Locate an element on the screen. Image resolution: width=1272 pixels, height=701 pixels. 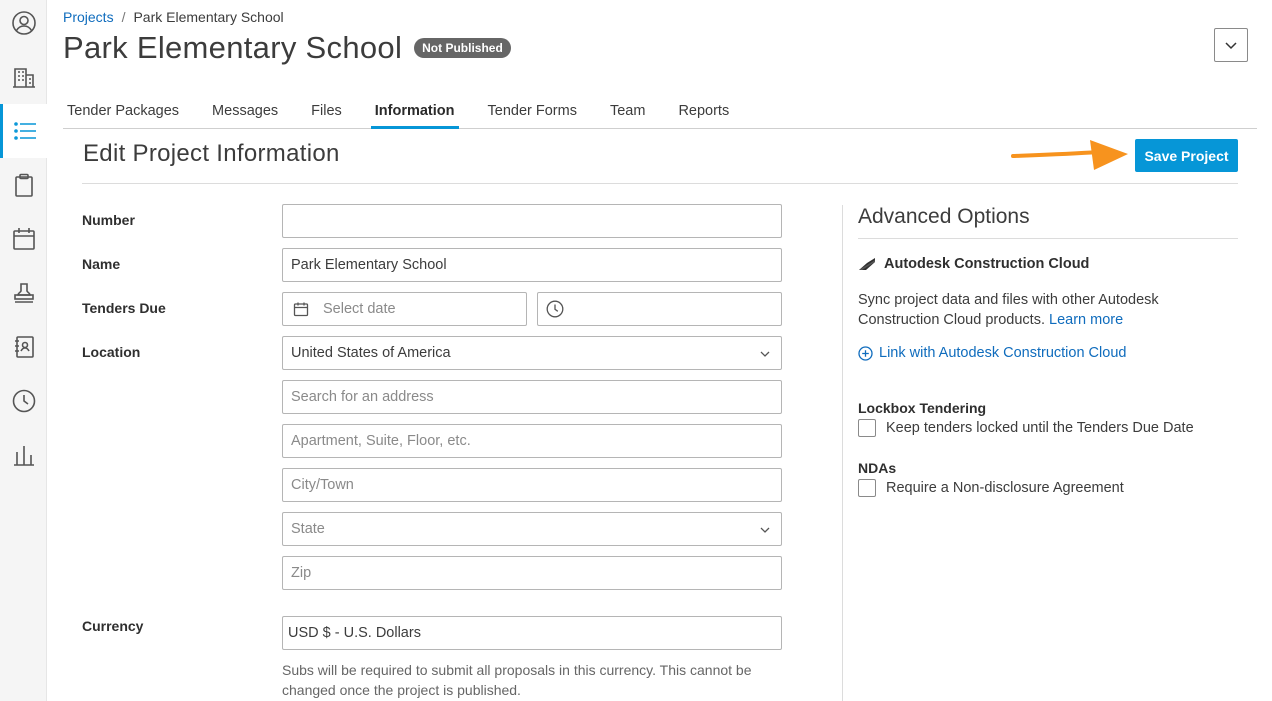
breadcrumb-projects-link: Projects is located at coordinates (88, 17).